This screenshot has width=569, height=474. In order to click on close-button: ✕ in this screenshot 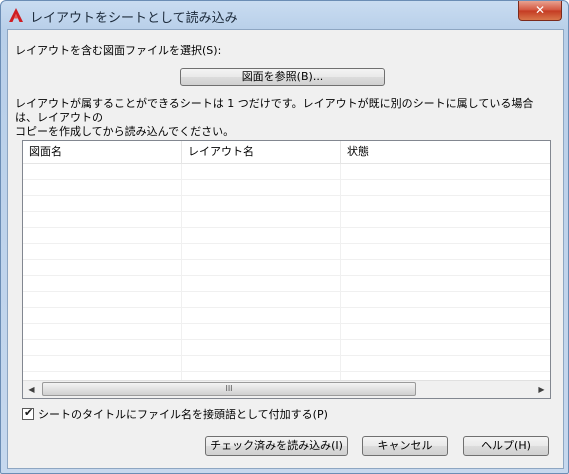, I will do `click(540, 11)`.